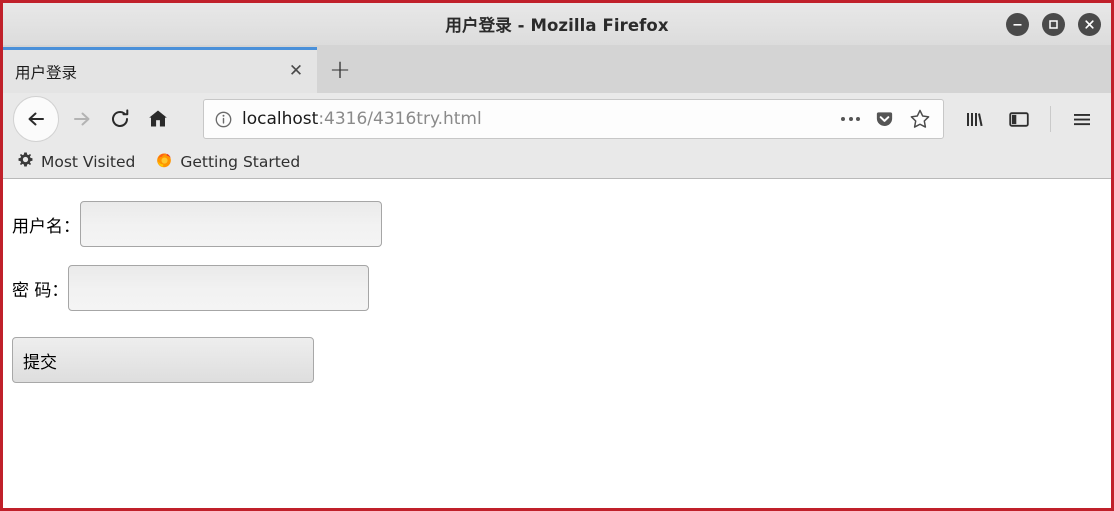 The height and width of the screenshot is (511, 1114). I want to click on url-bar: localhost:4316/4316try.html, so click(573, 119).